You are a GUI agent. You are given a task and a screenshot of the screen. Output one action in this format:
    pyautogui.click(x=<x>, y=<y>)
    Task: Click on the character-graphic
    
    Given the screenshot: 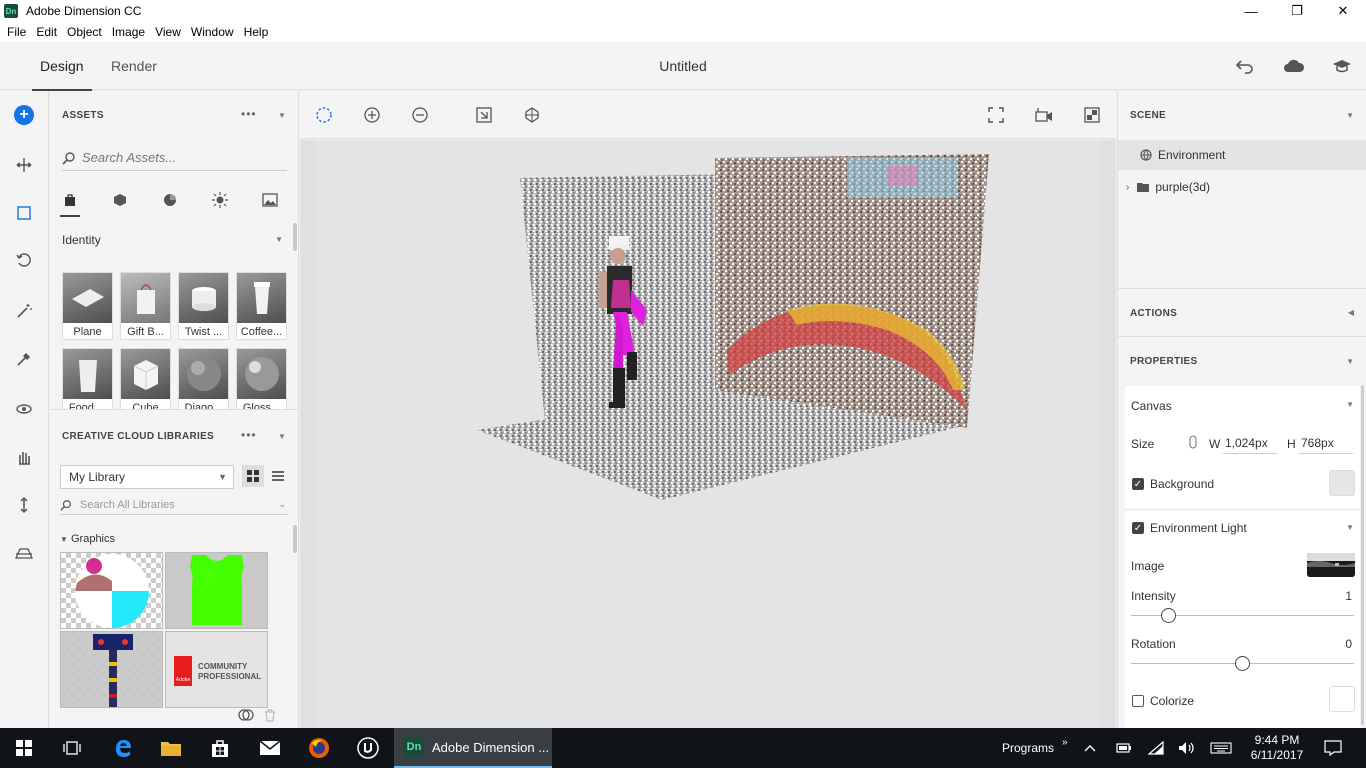 What is the action you would take?
    pyautogui.click(x=111, y=590)
    